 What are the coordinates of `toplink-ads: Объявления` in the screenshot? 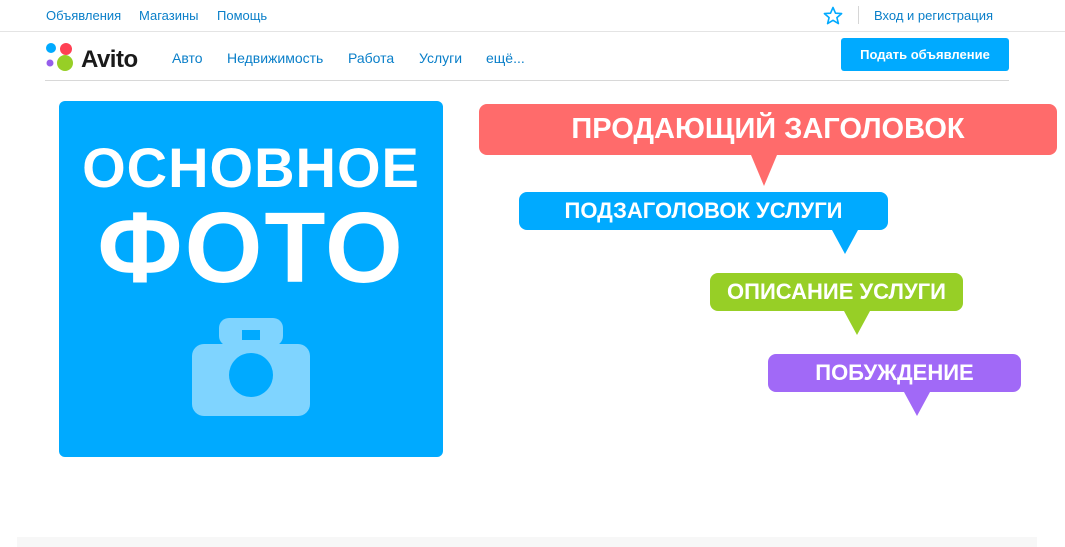 It's located at (83, 15).